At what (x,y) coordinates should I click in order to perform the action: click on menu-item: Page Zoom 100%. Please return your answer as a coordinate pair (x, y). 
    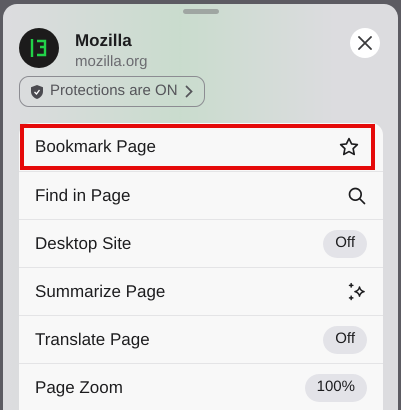
    Looking at the image, I should click on (201, 386).